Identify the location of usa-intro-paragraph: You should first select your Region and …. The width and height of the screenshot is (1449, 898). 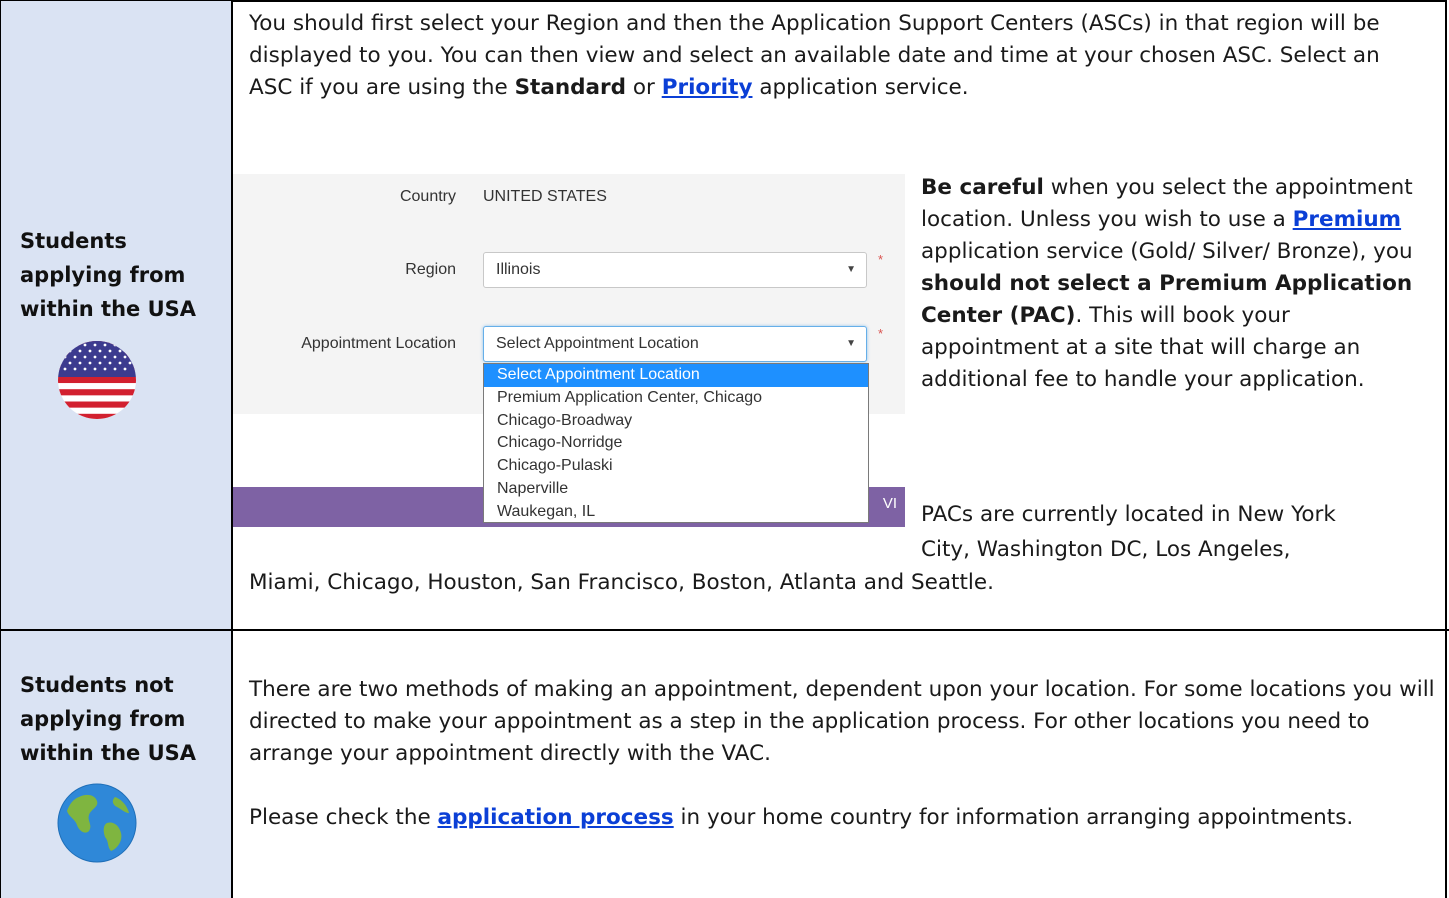
(814, 55).